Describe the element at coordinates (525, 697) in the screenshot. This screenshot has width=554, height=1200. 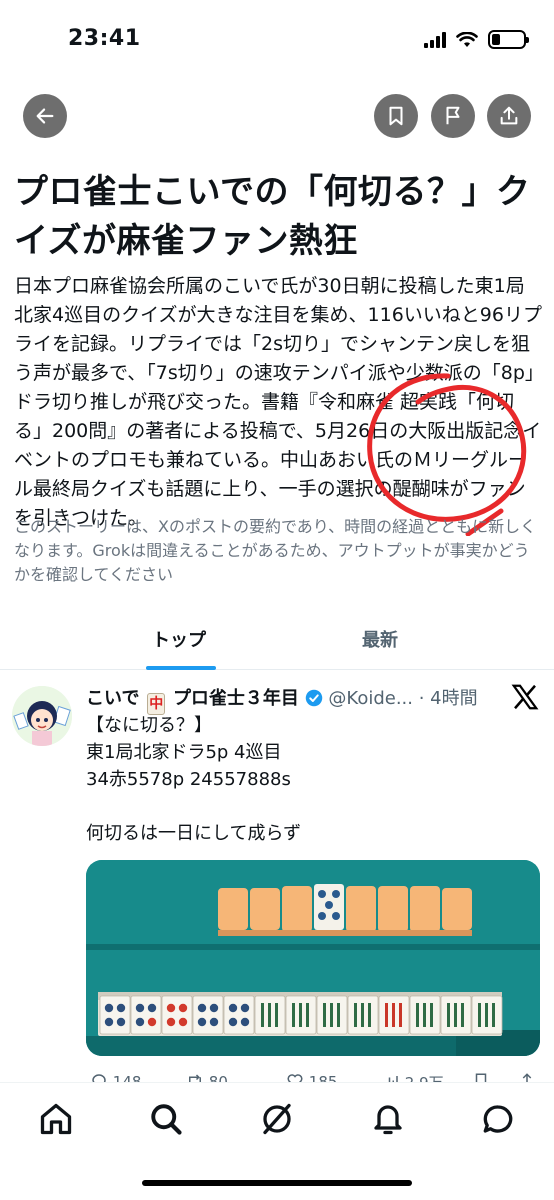
I see `x-logo-icon` at that location.